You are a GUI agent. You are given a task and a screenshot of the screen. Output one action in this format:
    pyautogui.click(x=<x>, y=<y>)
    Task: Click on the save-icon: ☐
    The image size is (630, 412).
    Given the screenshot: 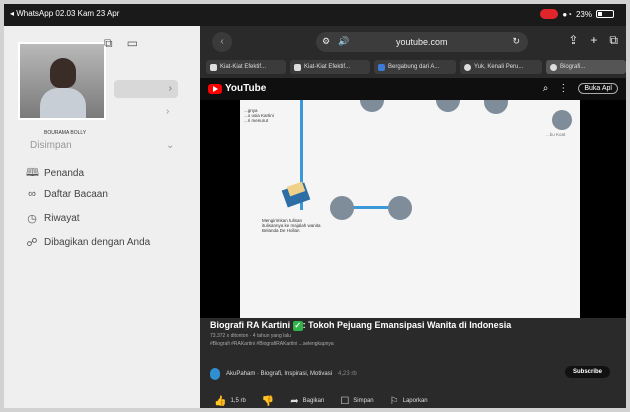 What is the action you would take?
    pyautogui.click(x=345, y=401)
    